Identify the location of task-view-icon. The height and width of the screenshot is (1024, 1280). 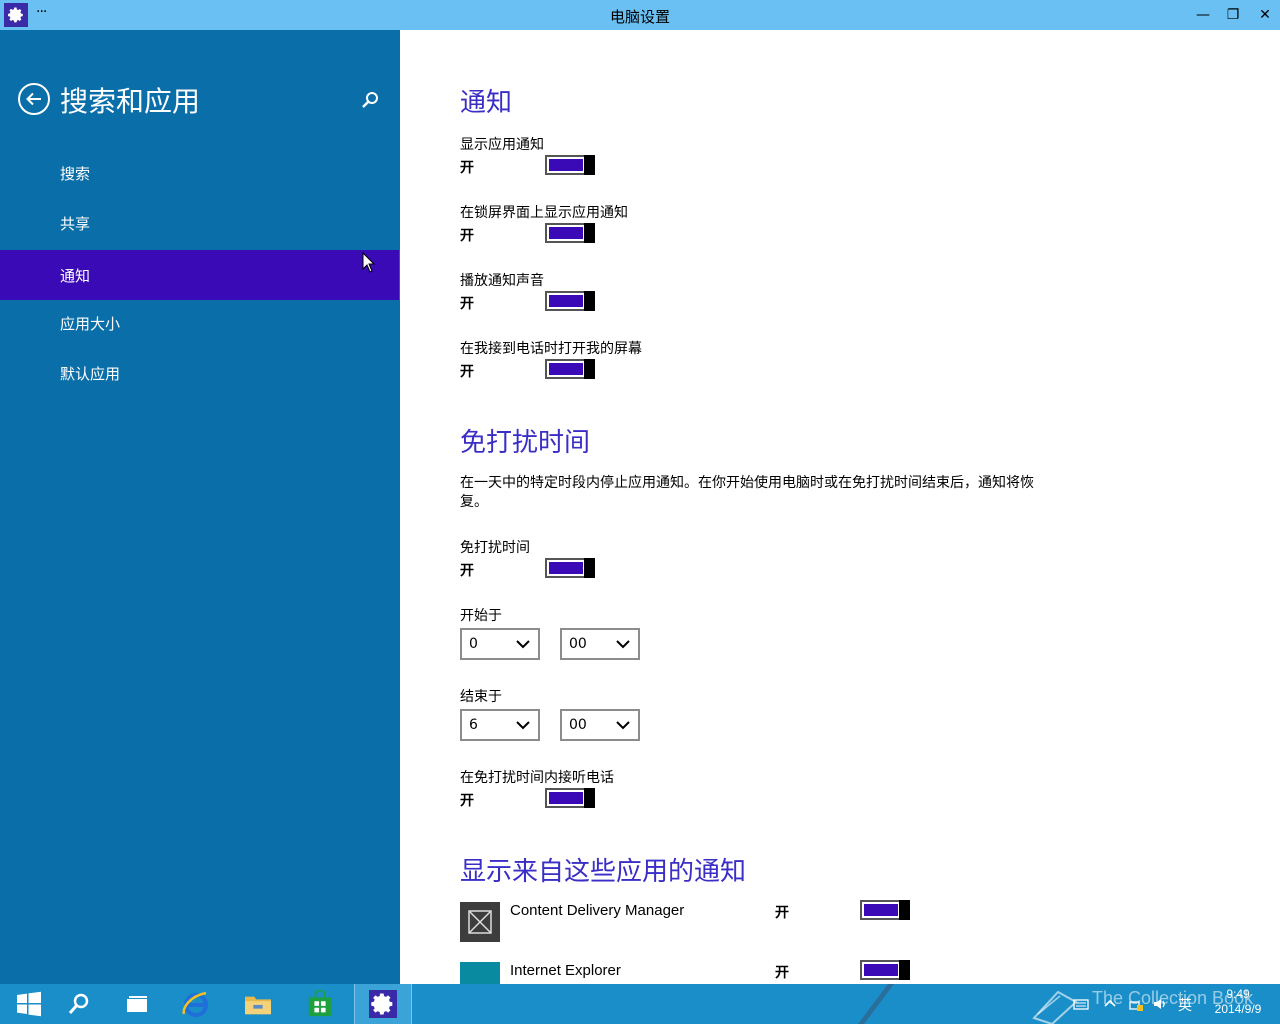
(137, 1004).